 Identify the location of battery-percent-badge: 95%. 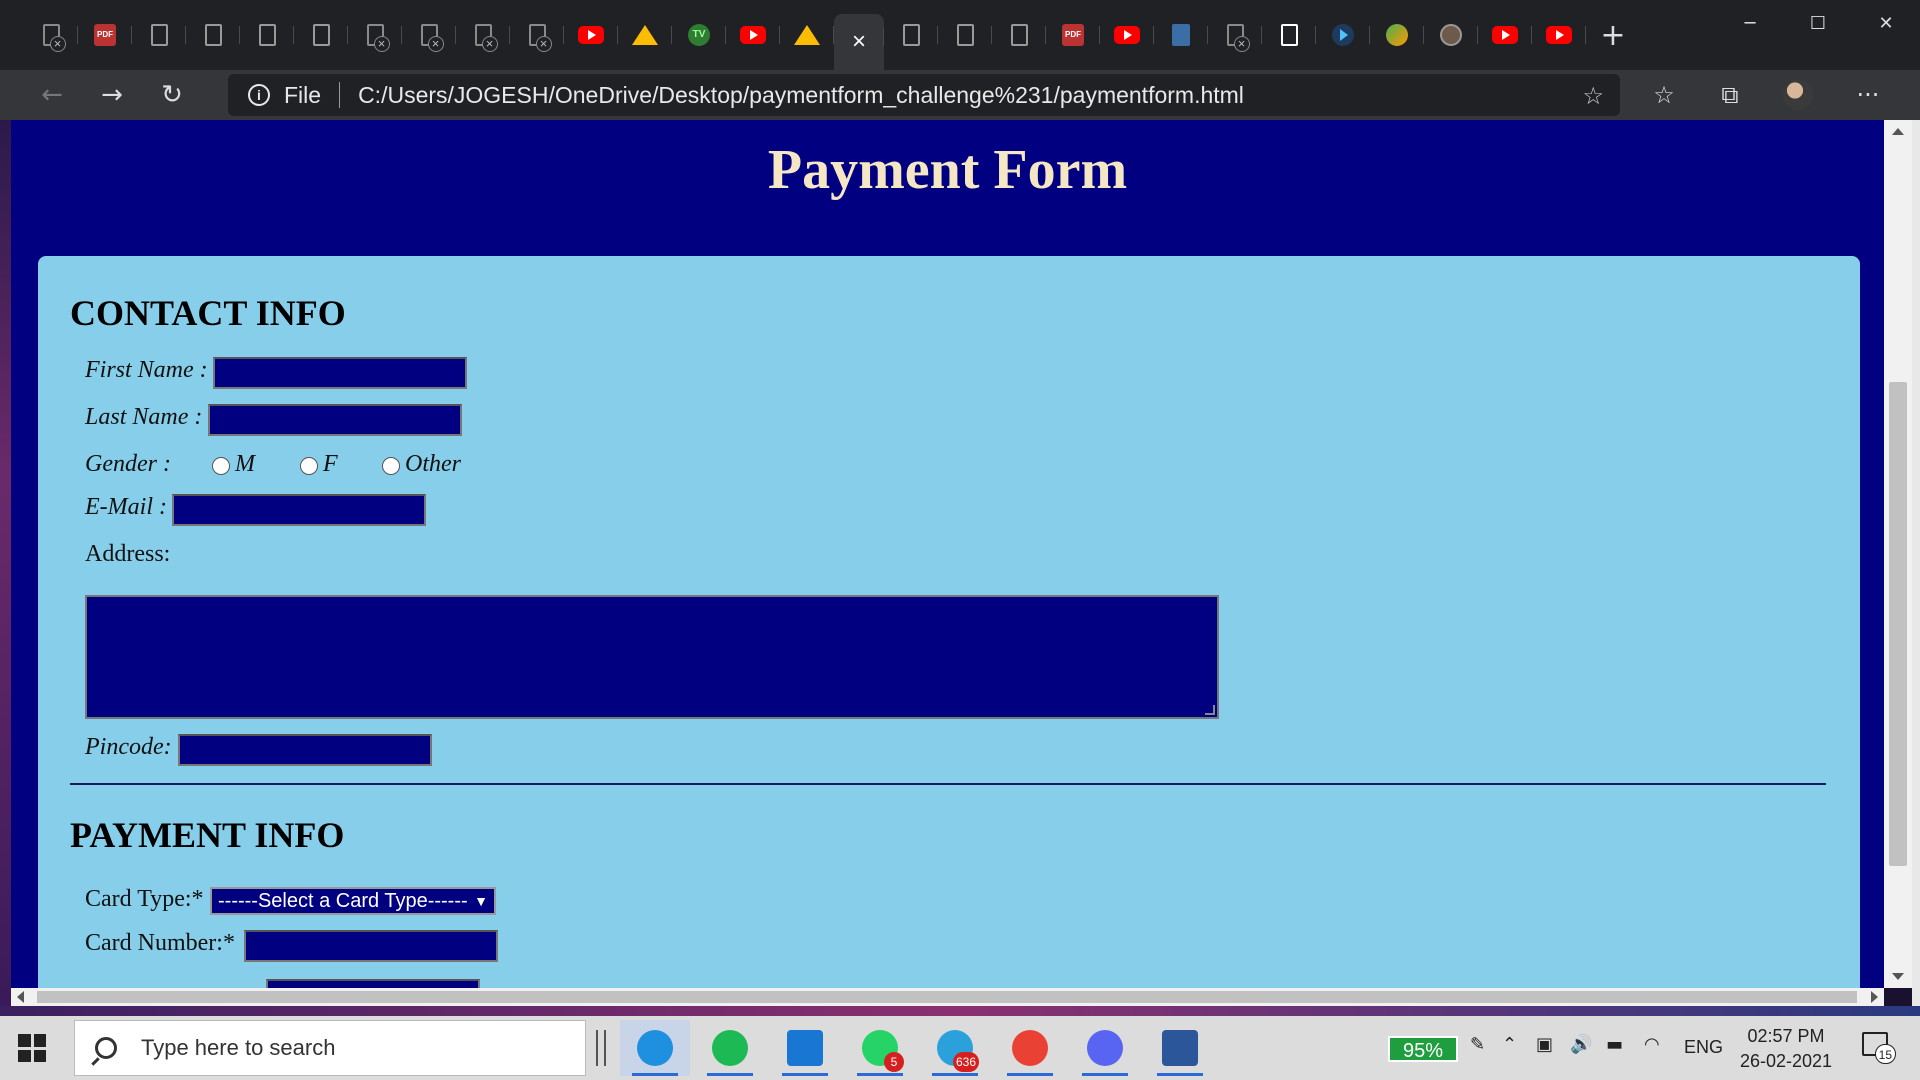
(1423, 1049).